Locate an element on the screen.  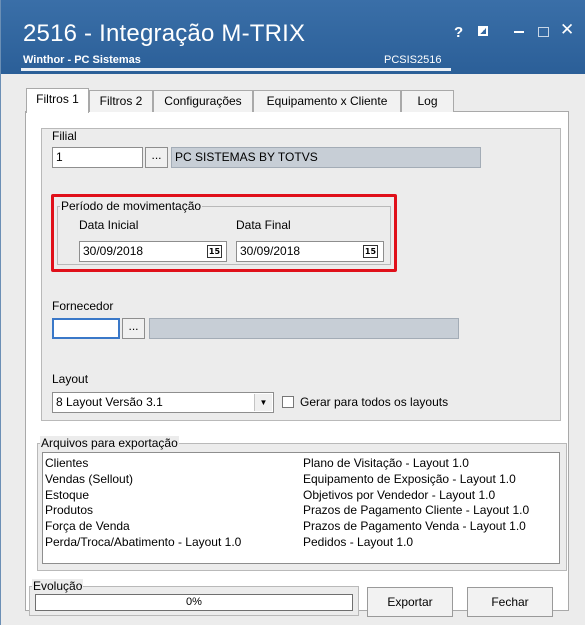
list-item: Objetivos por Vendedor - Layout 1.0 is located at coordinates (416, 496).